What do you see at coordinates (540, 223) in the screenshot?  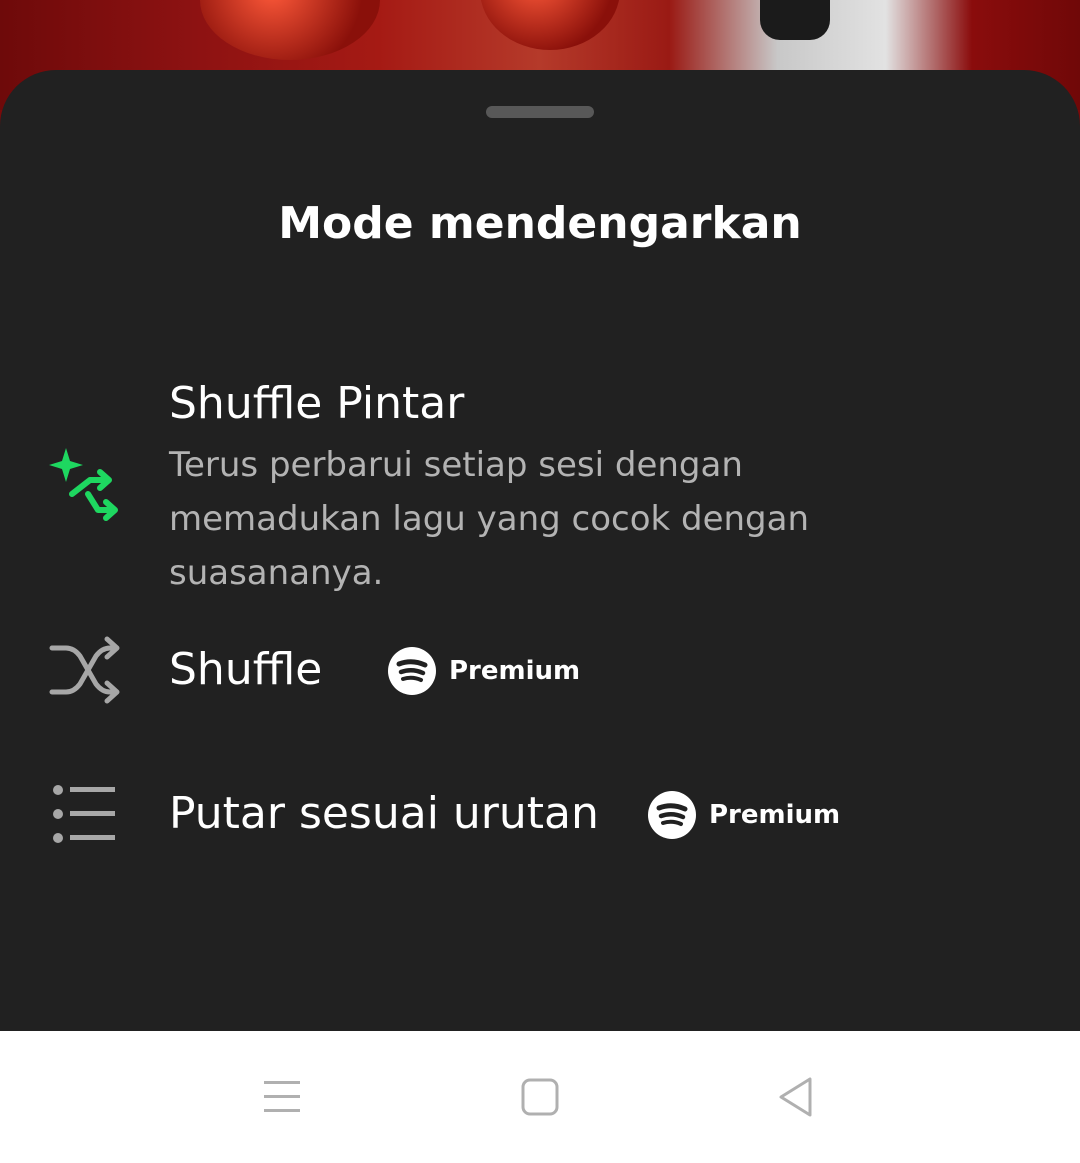 I see `sheet-title: Mode mendengarkan` at bounding box center [540, 223].